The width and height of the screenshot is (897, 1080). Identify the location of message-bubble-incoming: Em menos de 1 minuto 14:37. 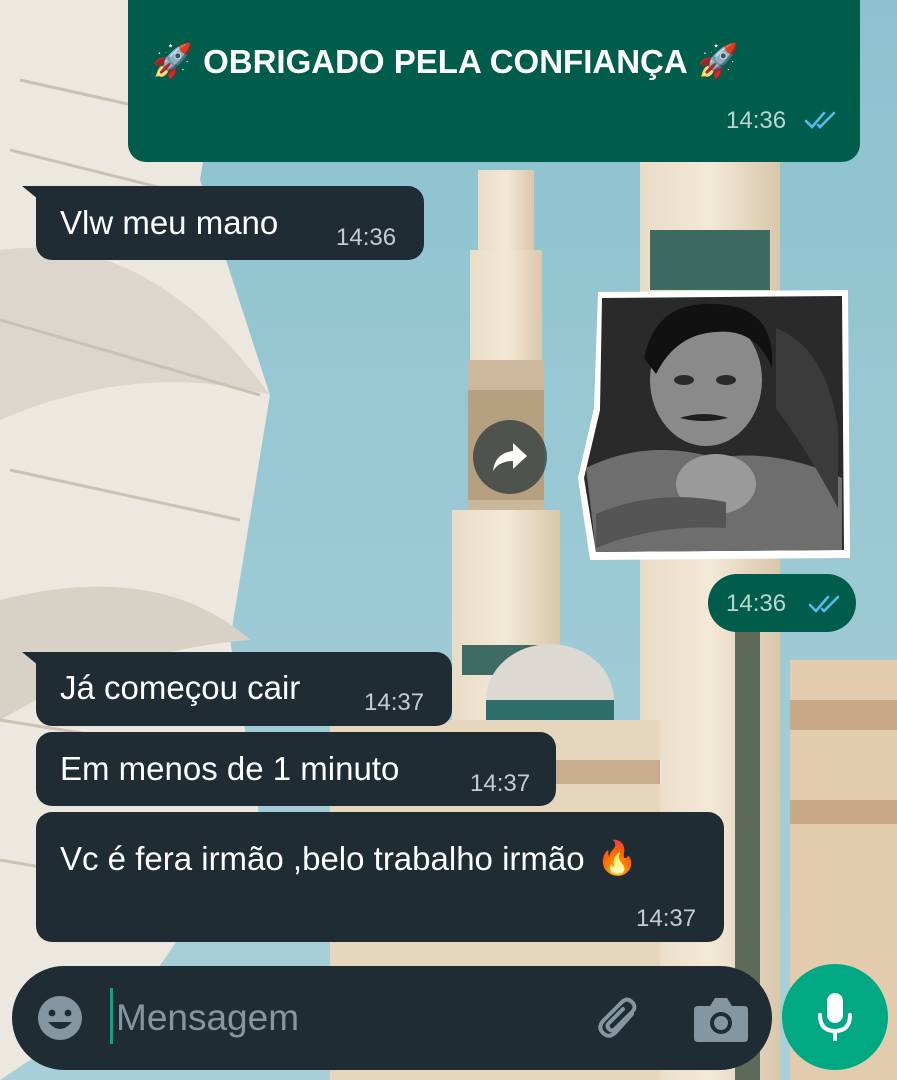
(296, 769).